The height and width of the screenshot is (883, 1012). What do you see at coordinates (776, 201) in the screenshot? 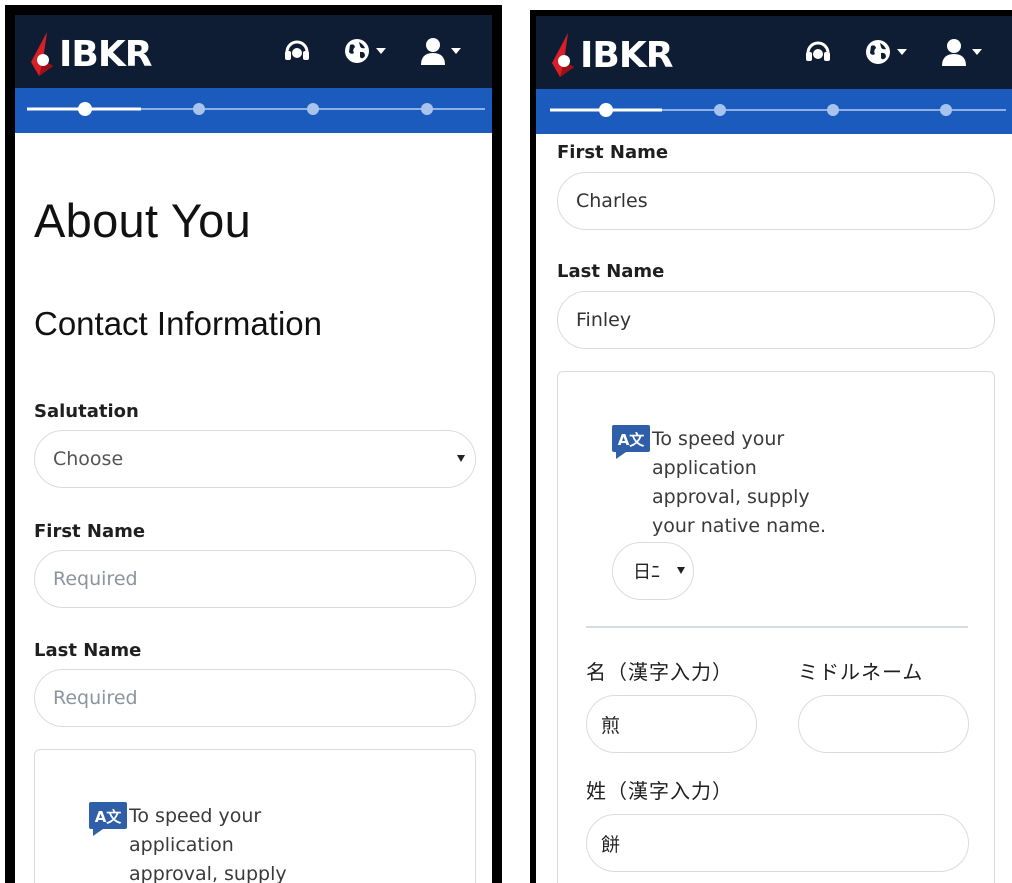
I see `first-name-input: Charles` at bounding box center [776, 201].